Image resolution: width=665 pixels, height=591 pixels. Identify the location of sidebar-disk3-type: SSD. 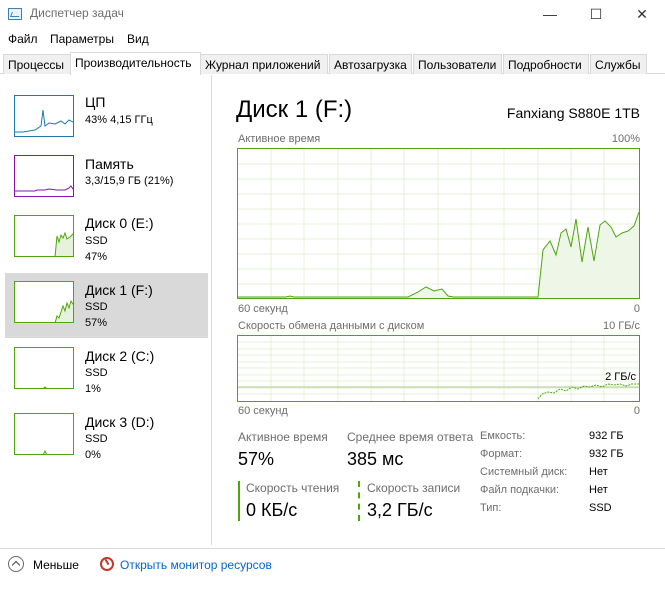
(96, 439).